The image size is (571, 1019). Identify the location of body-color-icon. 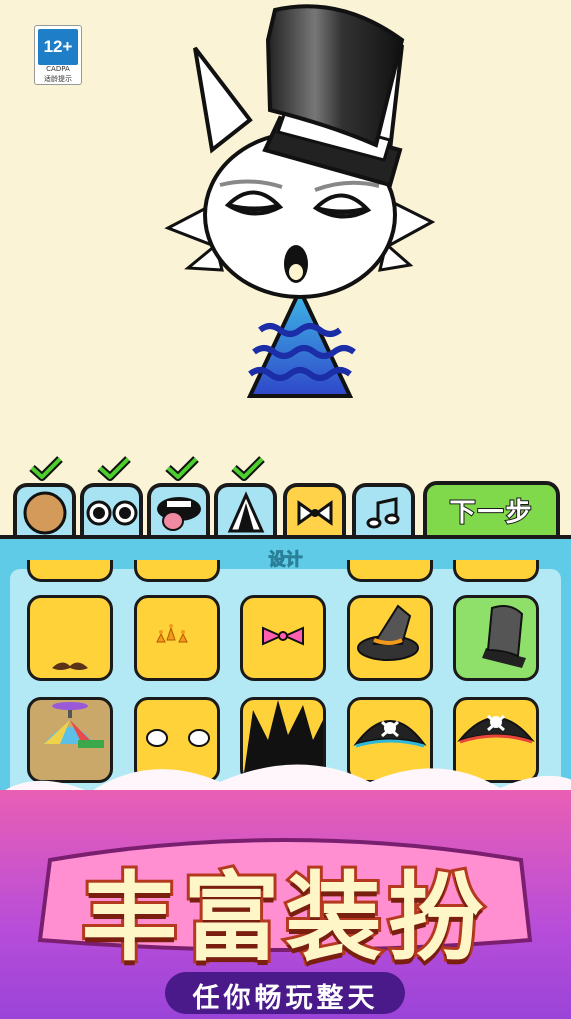
(44, 513).